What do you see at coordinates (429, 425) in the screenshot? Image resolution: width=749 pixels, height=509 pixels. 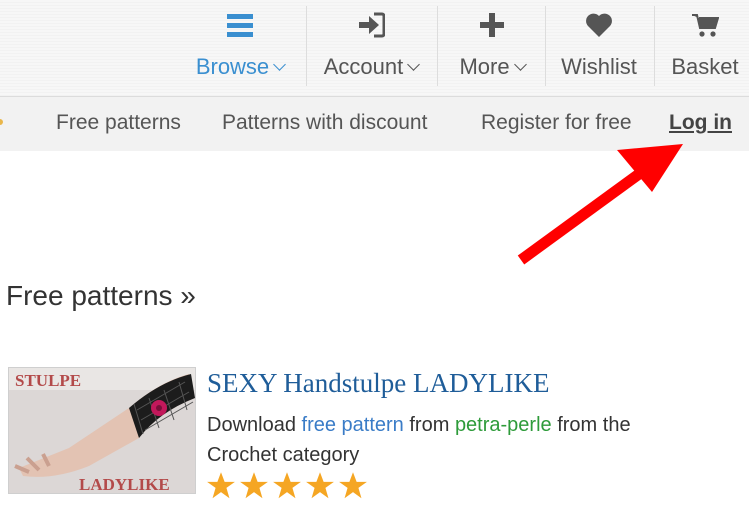 I see `desc-mid: from` at bounding box center [429, 425].